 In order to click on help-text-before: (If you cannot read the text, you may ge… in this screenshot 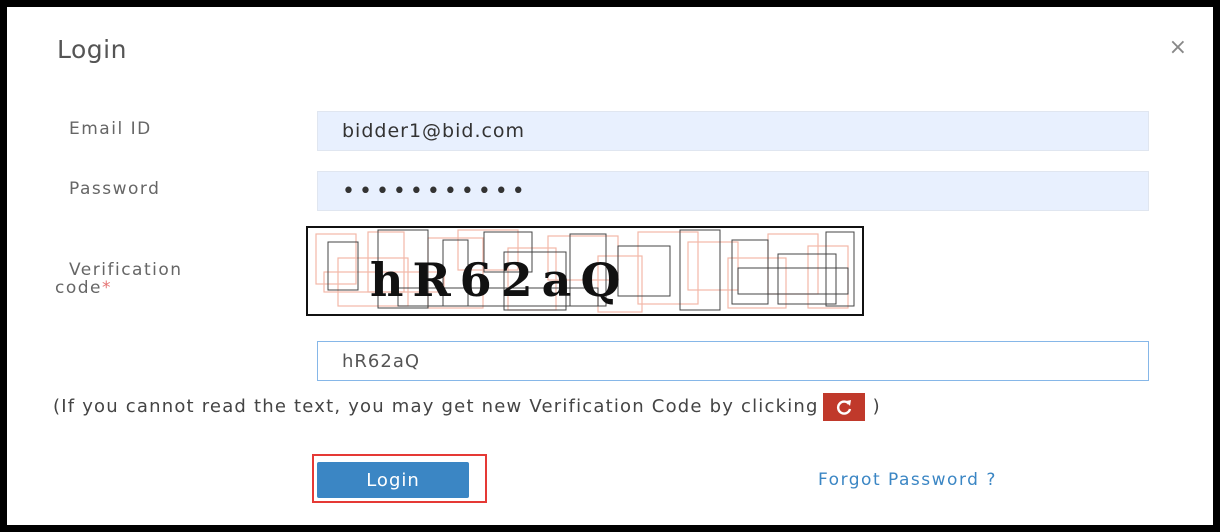, I will do `click(436, 406)`.